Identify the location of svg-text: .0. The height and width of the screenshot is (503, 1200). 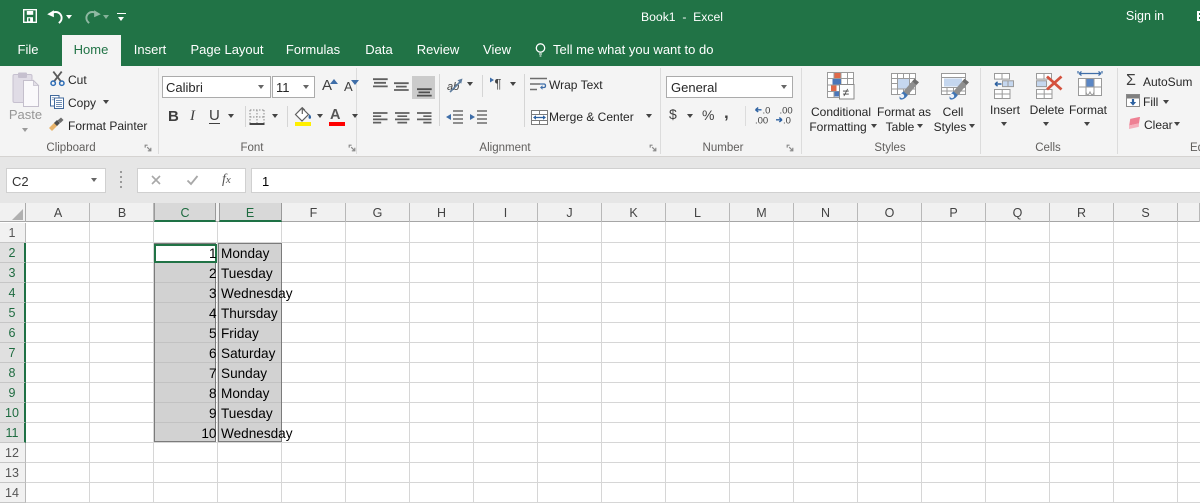
(787, 121).